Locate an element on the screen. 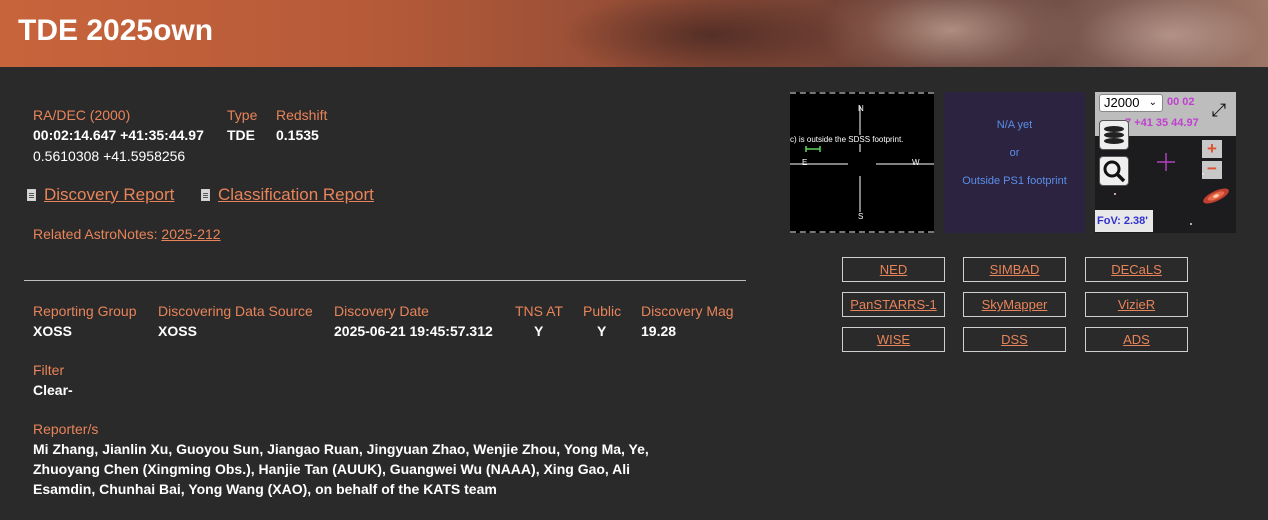 The width and height of the screenshot is (1268, 520). coords-label: RA/DEC (2000) is located at coordinates (82, 115).